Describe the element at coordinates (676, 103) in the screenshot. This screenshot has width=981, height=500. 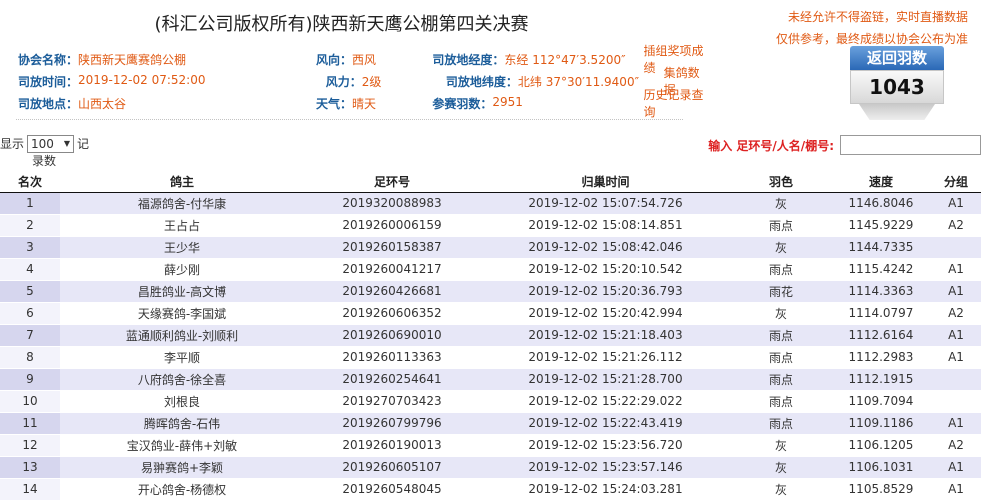
I see `history-query-link: 历史记录查询` at that location.